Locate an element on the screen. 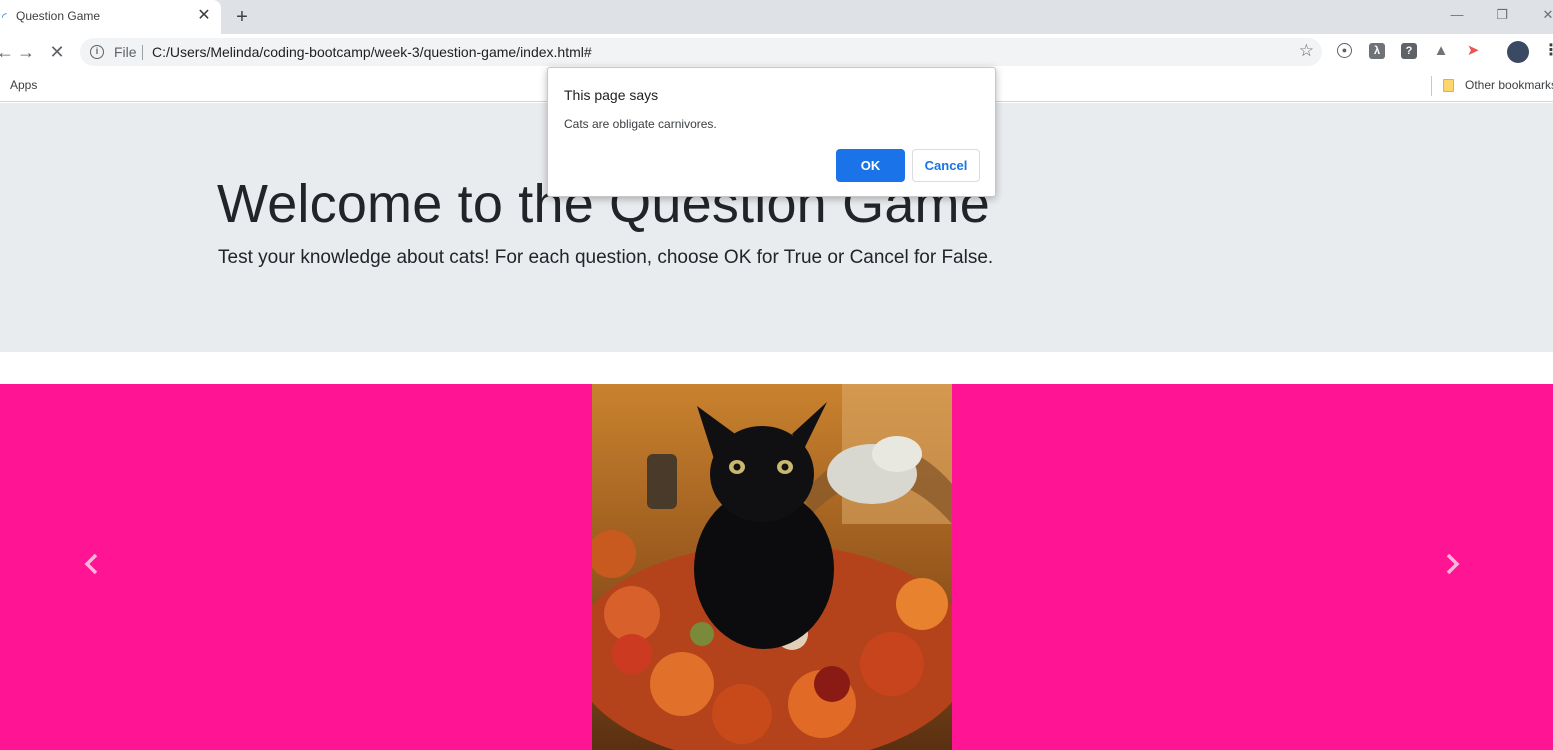 This screenshot has height=750, width=1553. cat-photo is located at coordinates (772, 567).